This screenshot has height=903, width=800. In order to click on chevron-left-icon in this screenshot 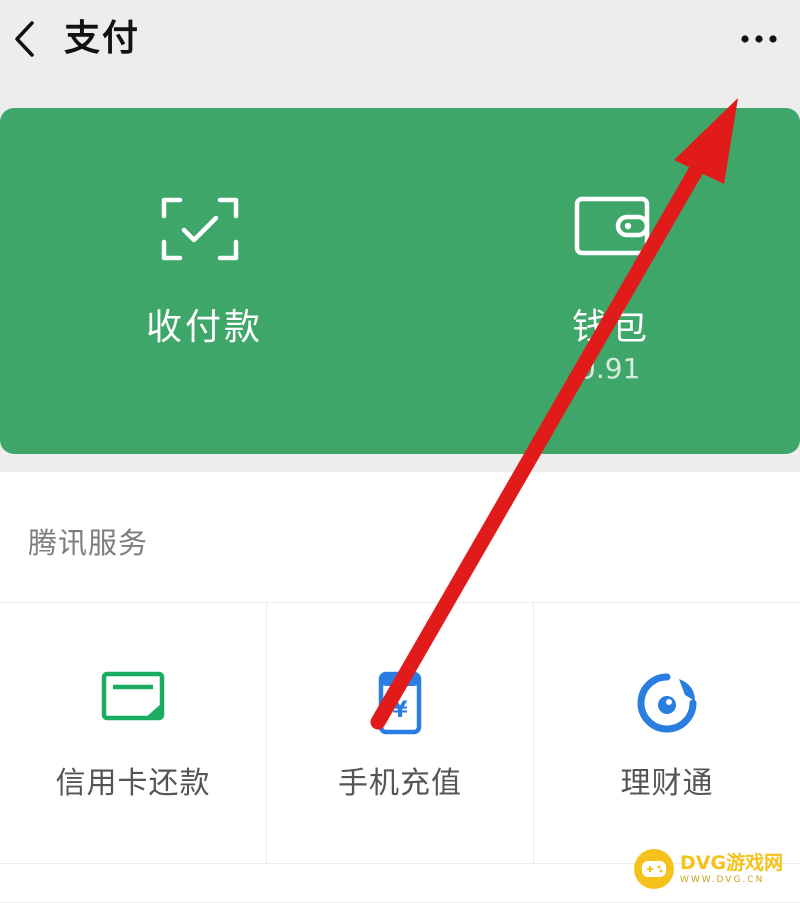, I will do `click(24, 39)`.